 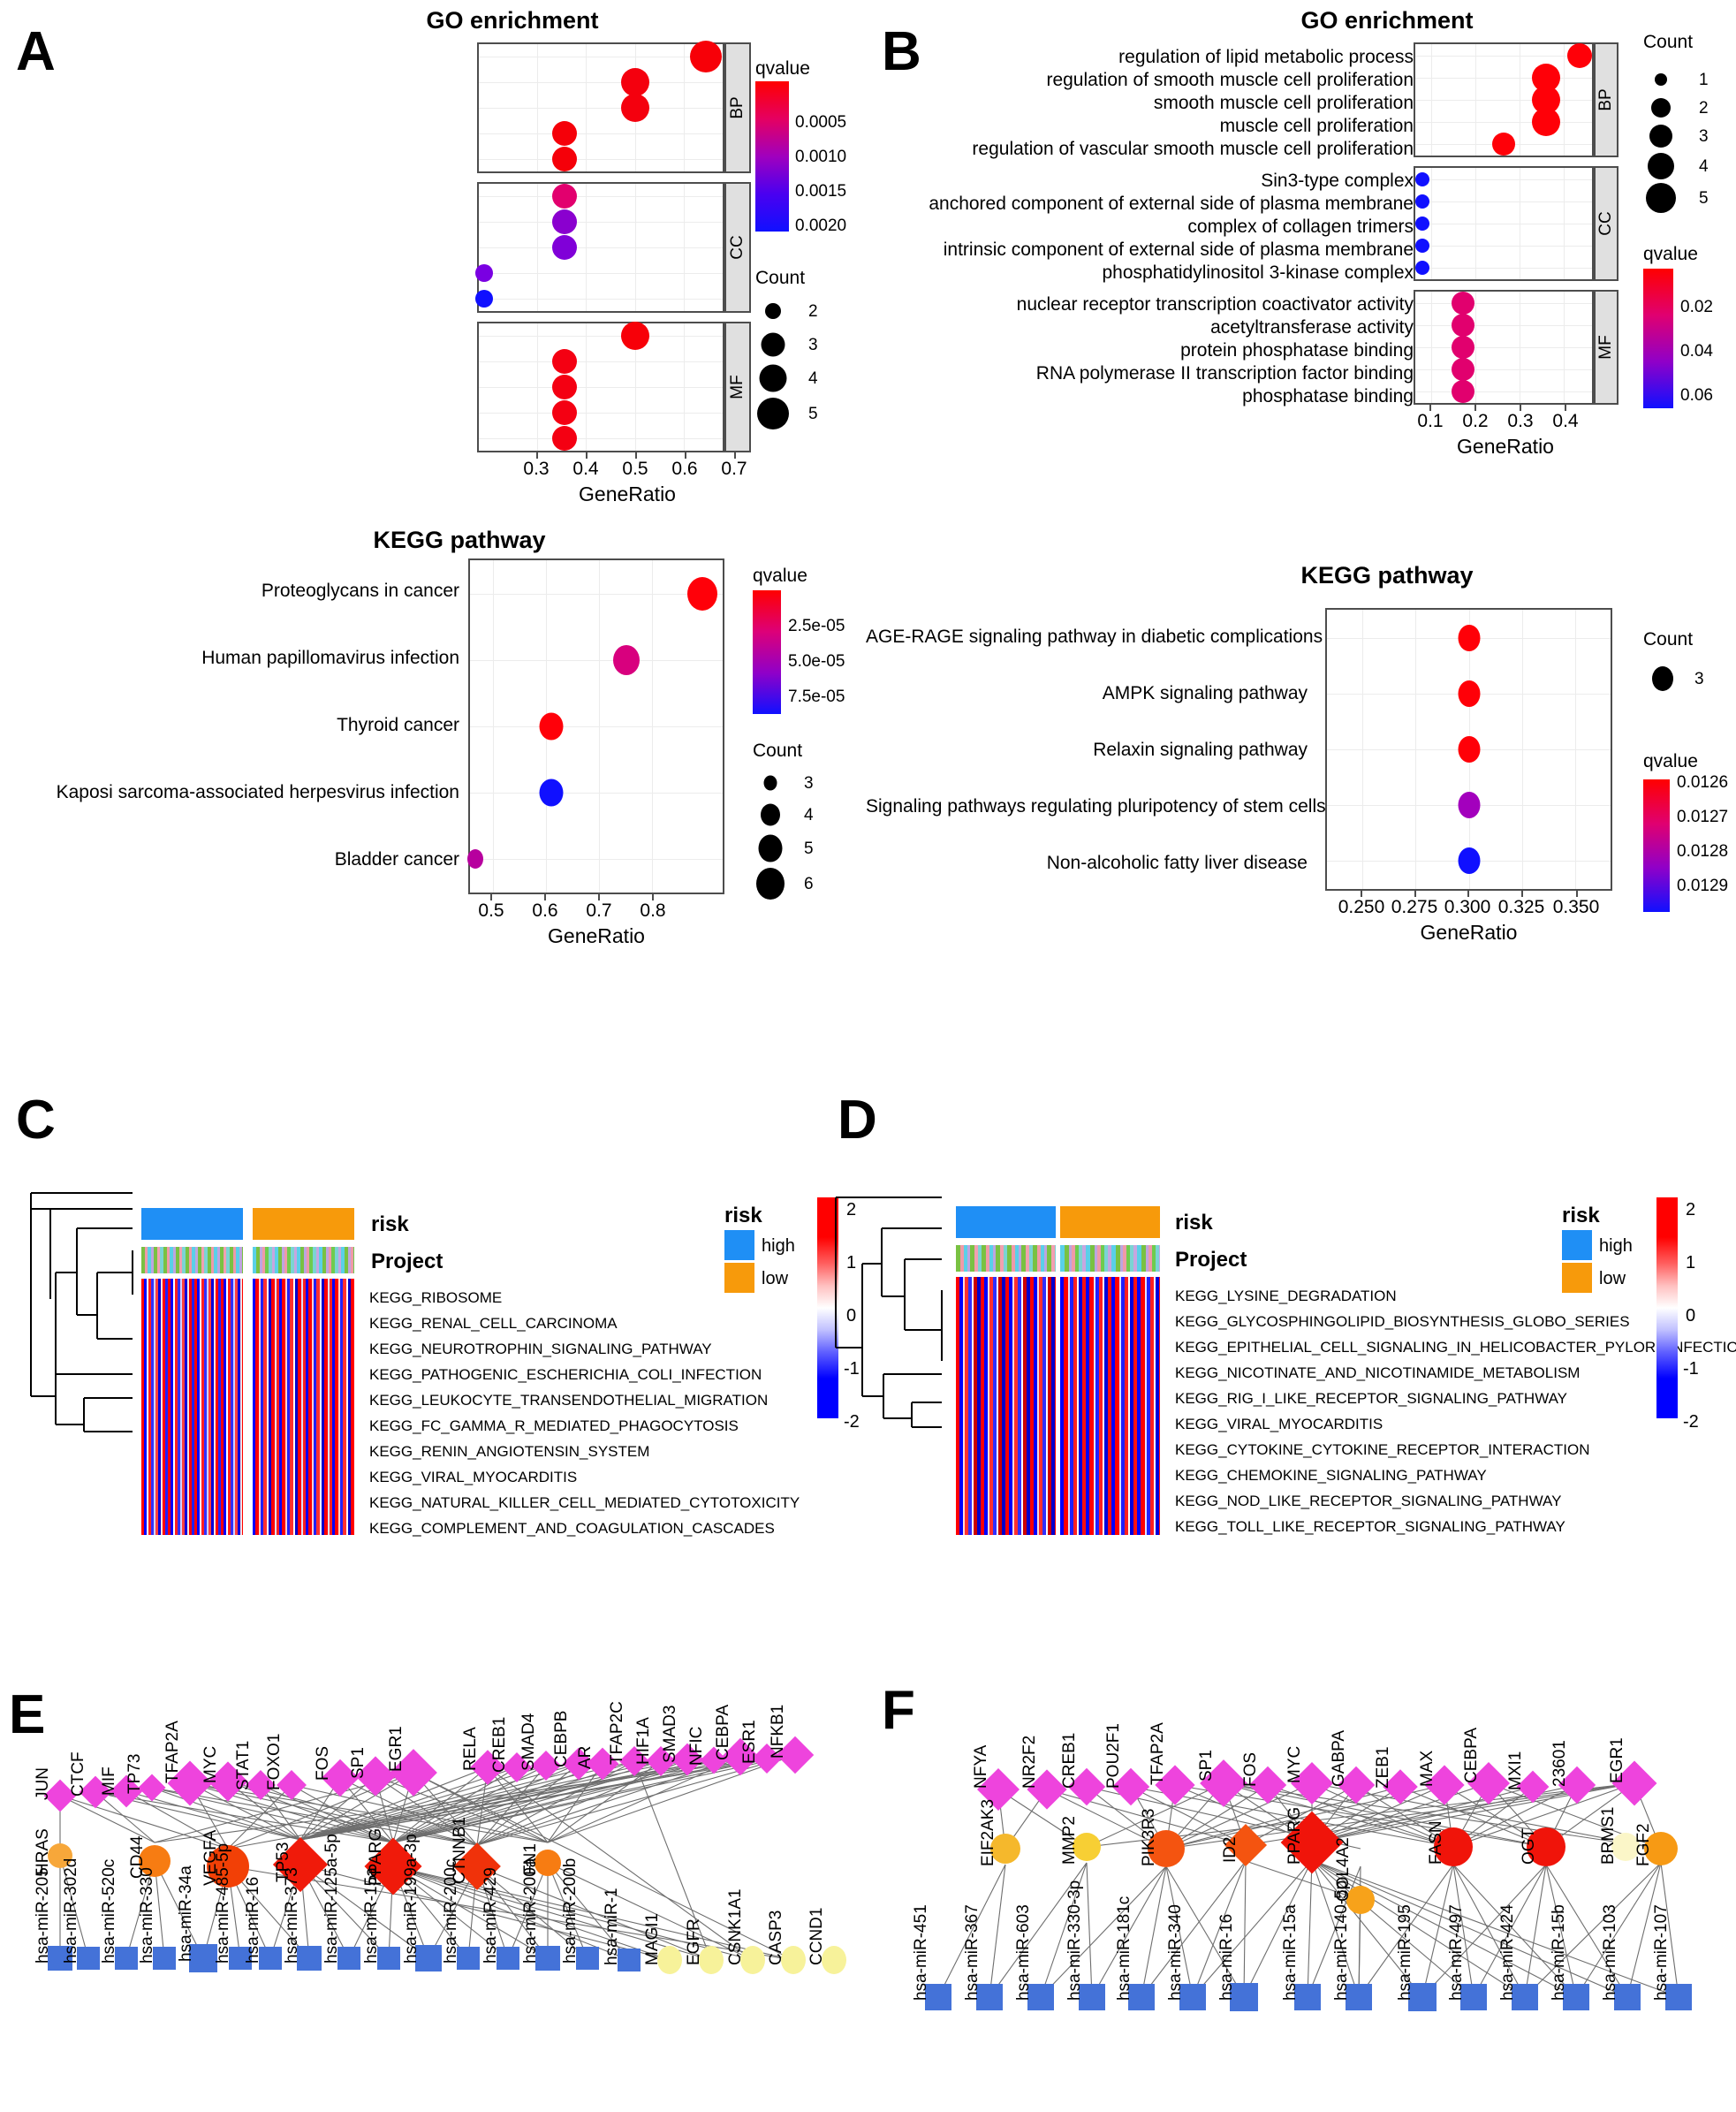 I want to click on panel-a-facet-mf: MF, so click(x=737, y=387).